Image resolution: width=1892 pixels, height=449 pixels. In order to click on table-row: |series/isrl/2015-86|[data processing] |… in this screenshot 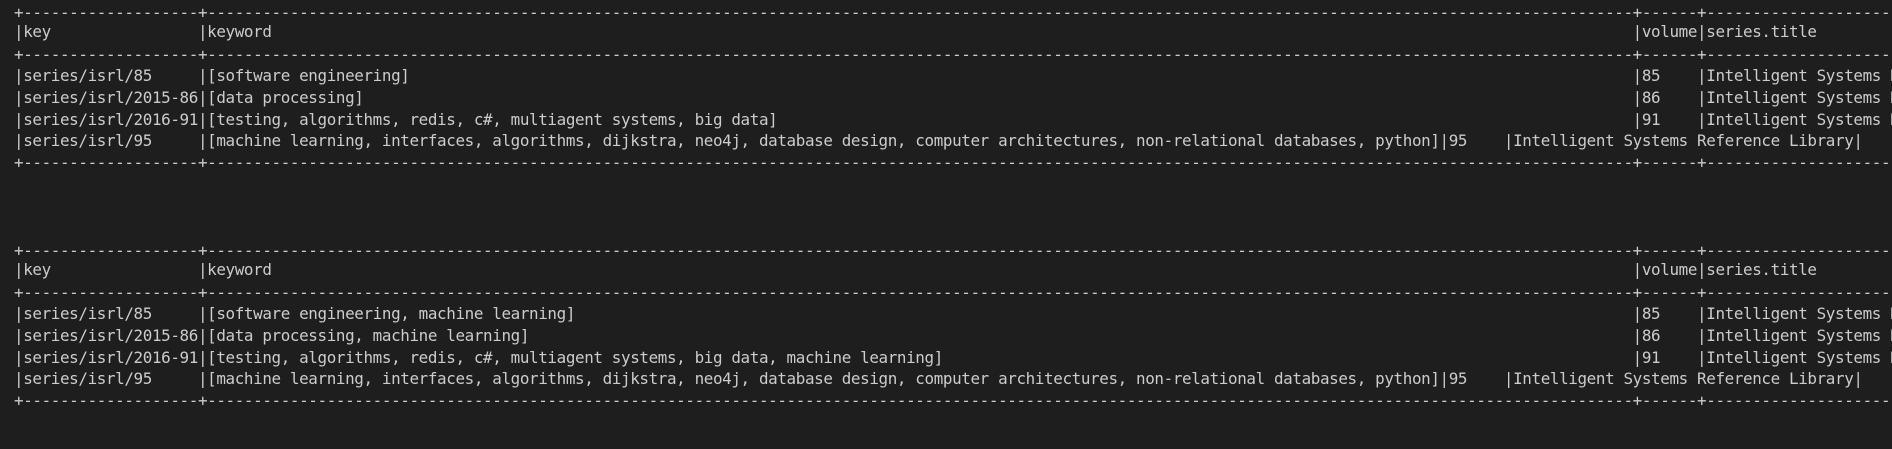, I will do `click(953, 97)`.